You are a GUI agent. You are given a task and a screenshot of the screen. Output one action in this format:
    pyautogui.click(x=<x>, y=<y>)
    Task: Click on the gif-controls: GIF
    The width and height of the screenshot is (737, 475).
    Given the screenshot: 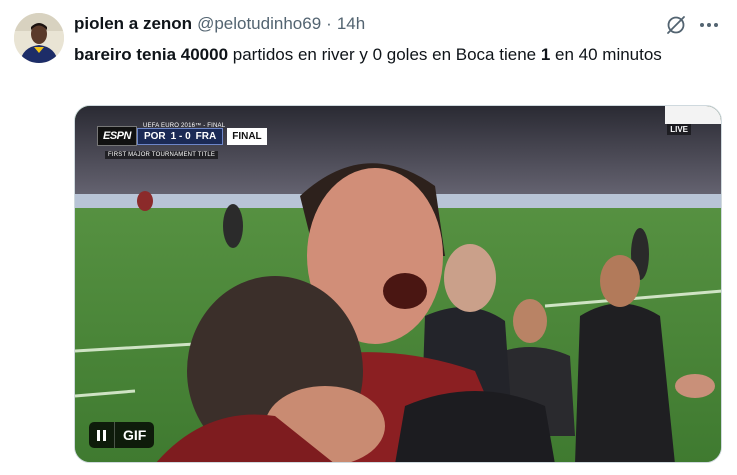 What is the action you would take?
    pyautogui.click(x=122, y=435)
    